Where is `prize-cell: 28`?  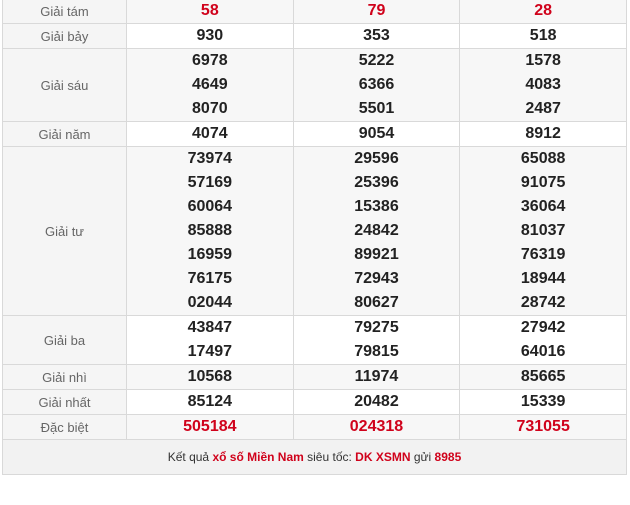 prize-cell: 28 is located at coordinates (543, 12).